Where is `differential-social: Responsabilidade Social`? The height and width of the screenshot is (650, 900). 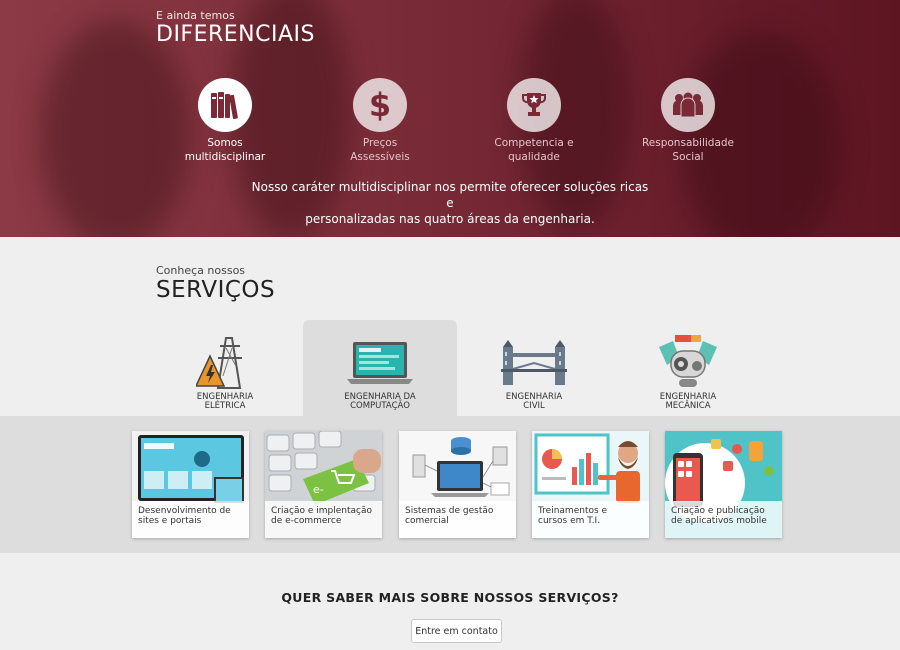 differential-social: Responsabilidade Social is located at coordinates (688, 121).